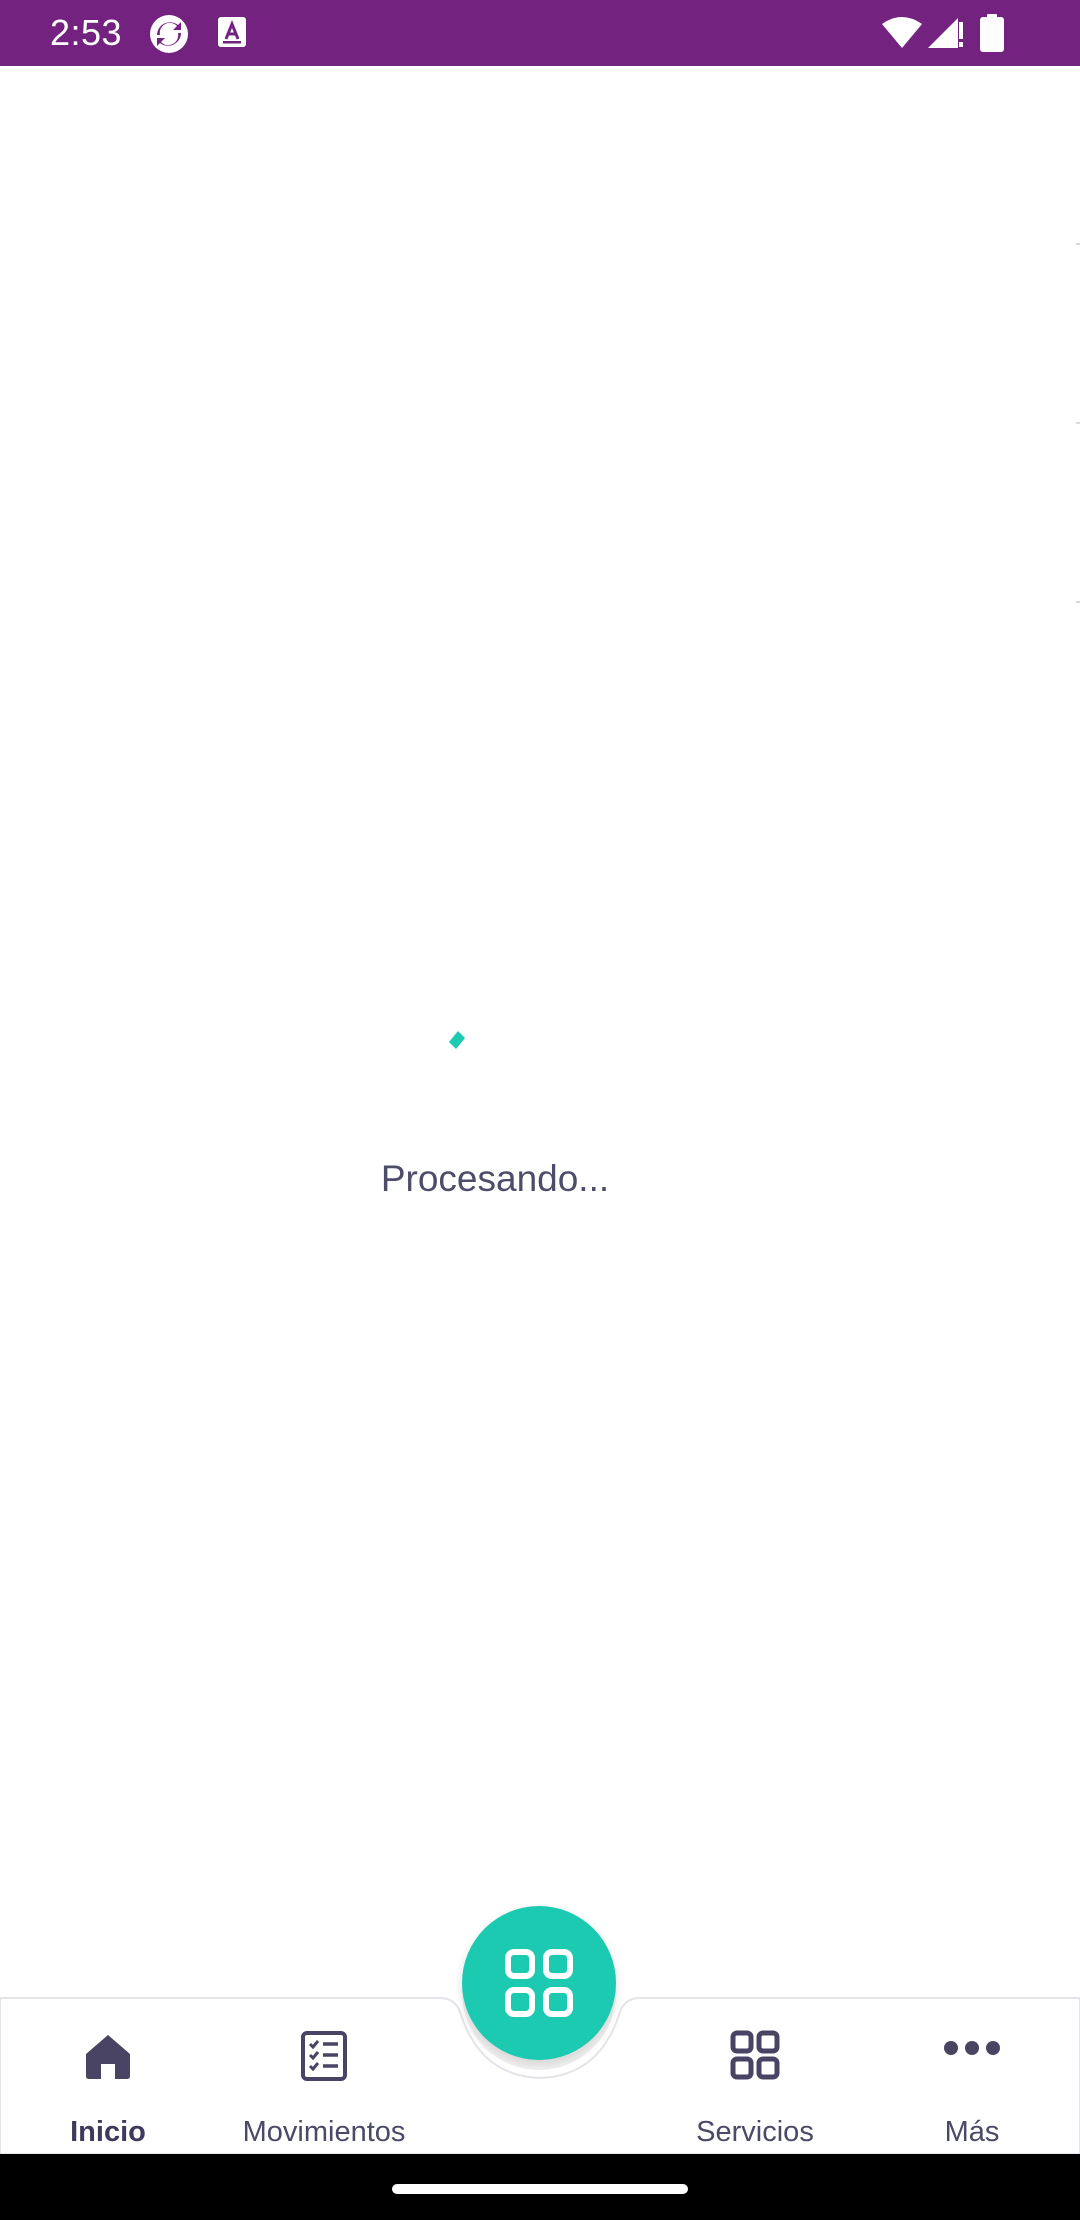 The width and height of the screenshot is (1080, 2220). What do you see at coordinates (540, 33) in the screenshot?
I see `status-bar: 2:53` at bounding box center [540, 33].